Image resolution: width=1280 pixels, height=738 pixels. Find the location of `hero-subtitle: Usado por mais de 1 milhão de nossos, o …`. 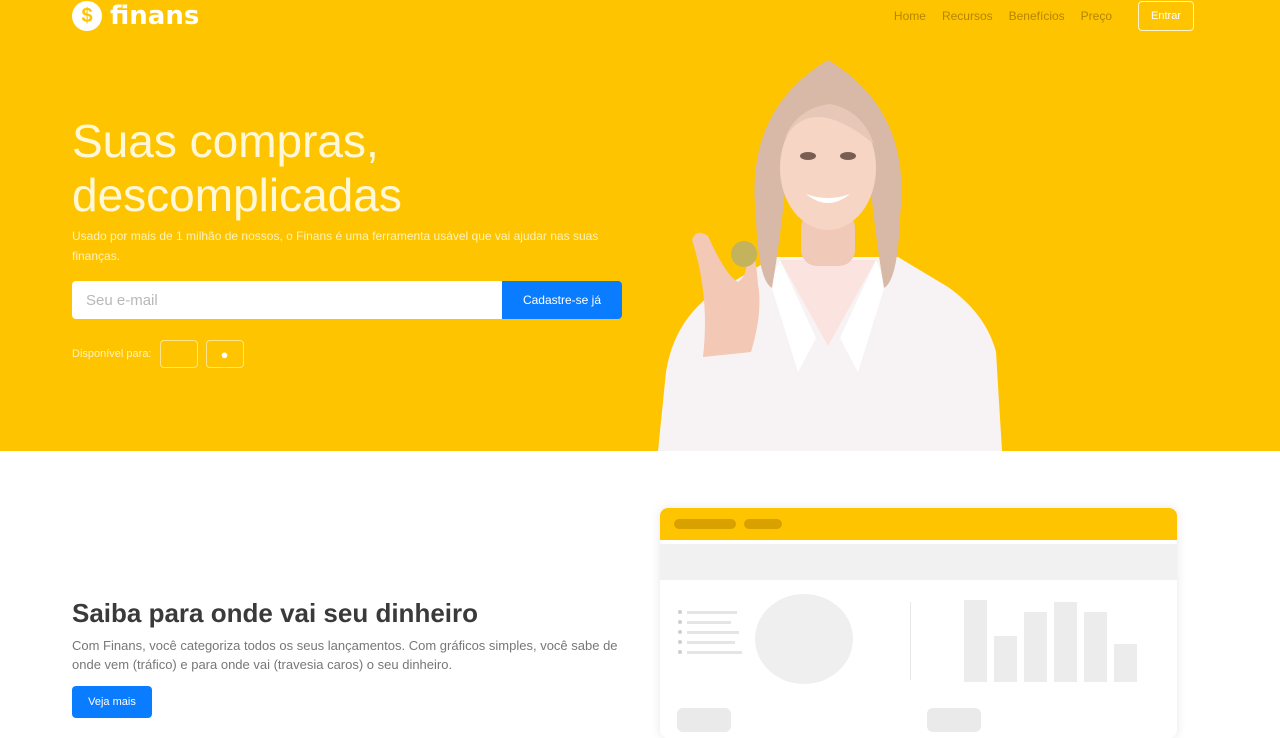

hero-subtitle: Usado por mais de 1 milhão de nossos, o … is located at coordinates (335, 246).